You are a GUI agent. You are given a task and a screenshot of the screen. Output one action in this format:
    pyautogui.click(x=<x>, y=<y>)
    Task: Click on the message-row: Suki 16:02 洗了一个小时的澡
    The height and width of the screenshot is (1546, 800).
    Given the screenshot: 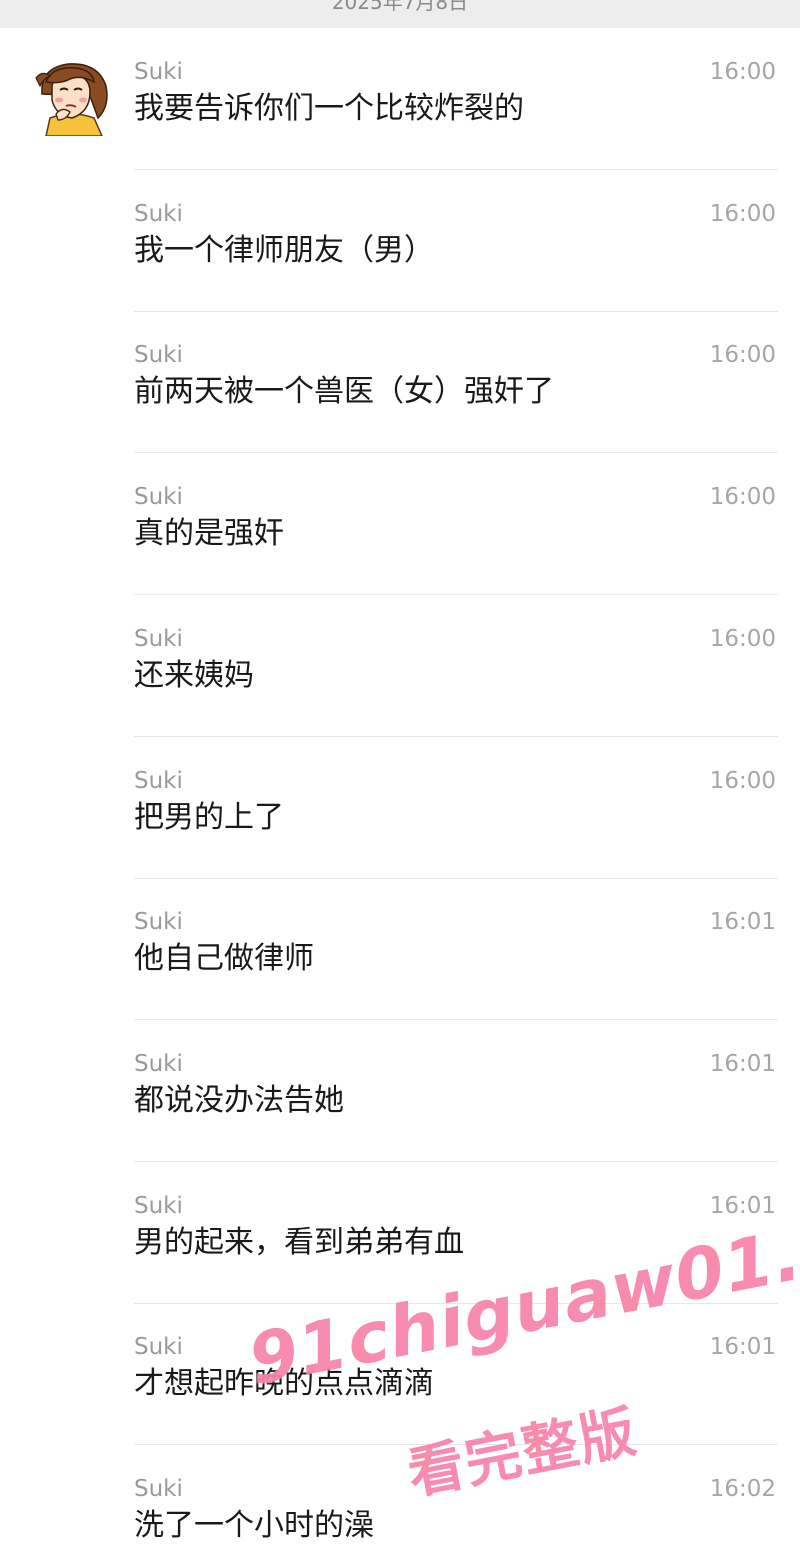 What is the action you would take?
    pyautogui.click(x=400, y=1510)
    